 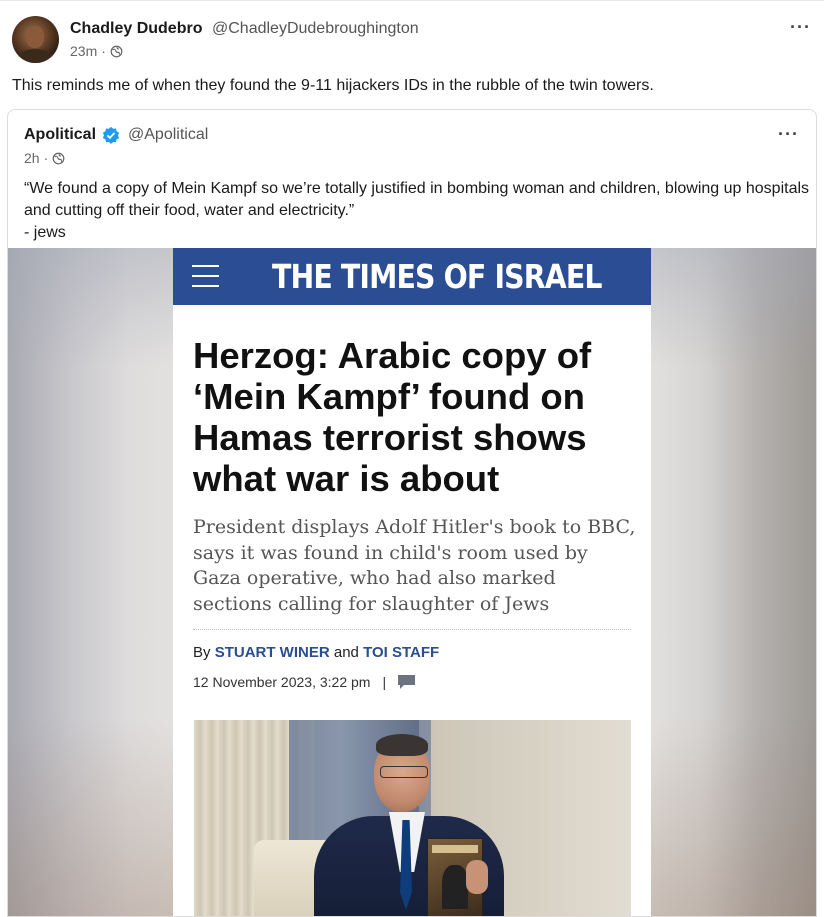 I want to click on verified-badge-icon, so click(x=111, y=135).